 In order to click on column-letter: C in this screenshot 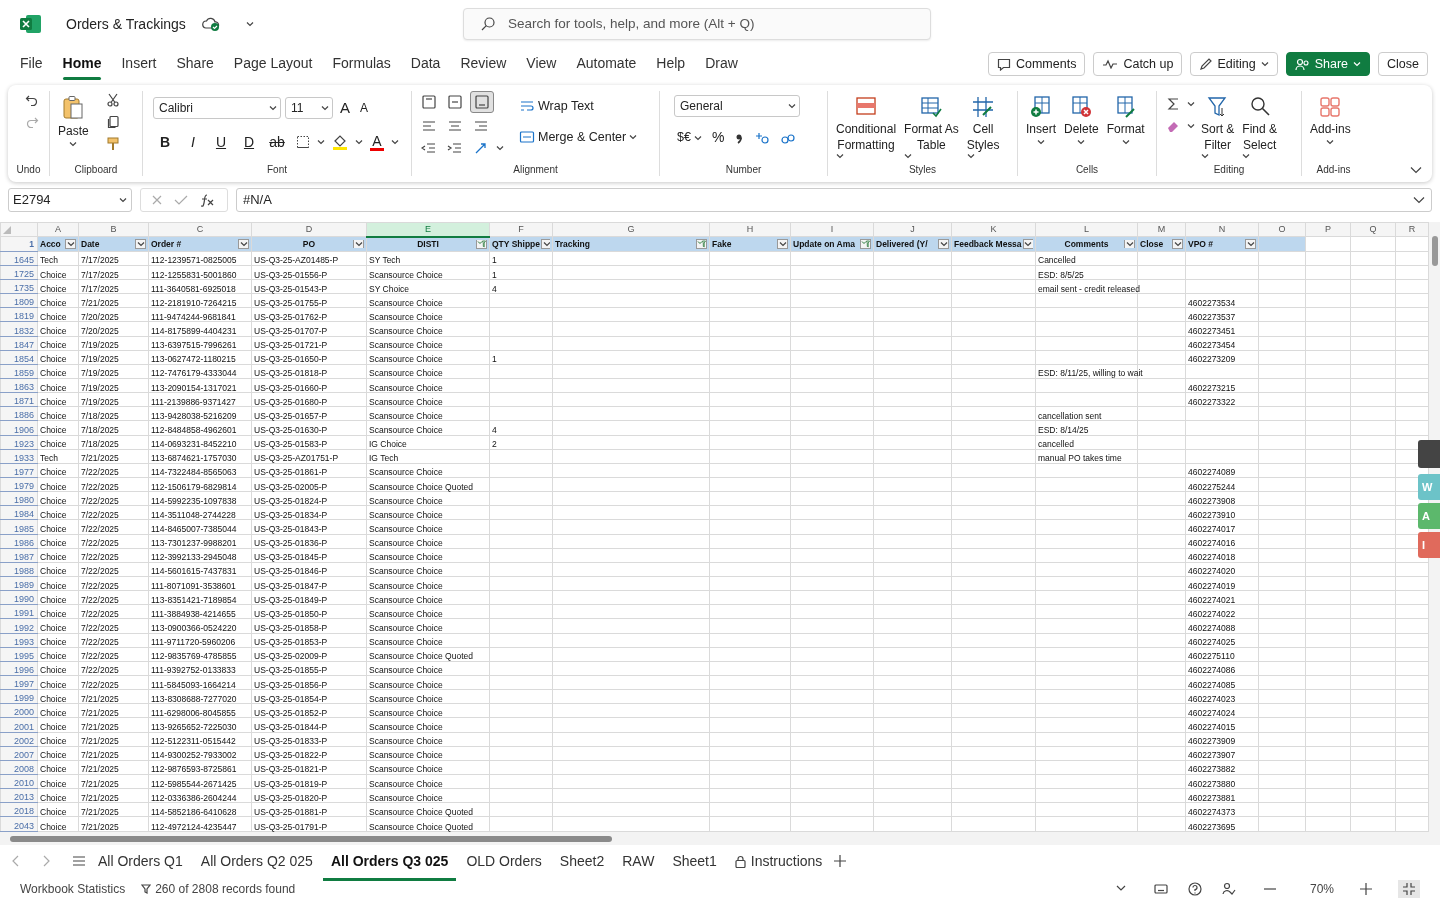, I will do `click(200, 229)`.